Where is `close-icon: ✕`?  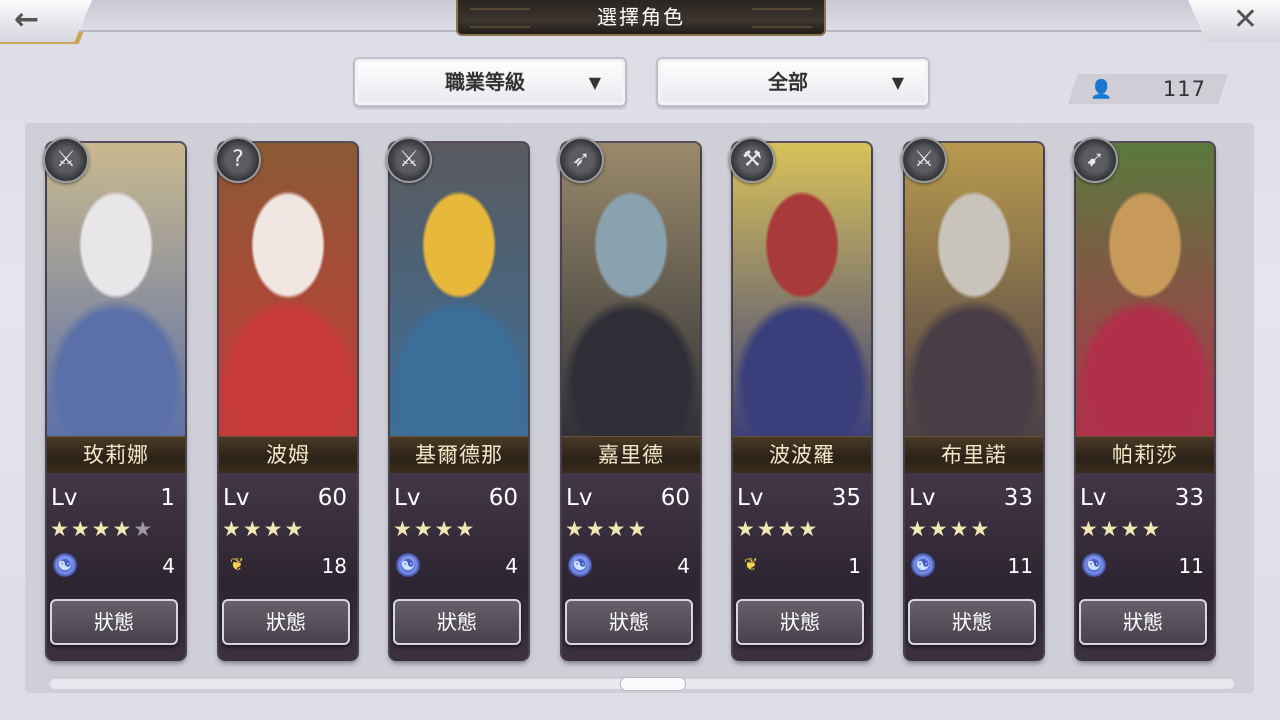
close-icon: ✕ is located at coordinates (1245, 19).